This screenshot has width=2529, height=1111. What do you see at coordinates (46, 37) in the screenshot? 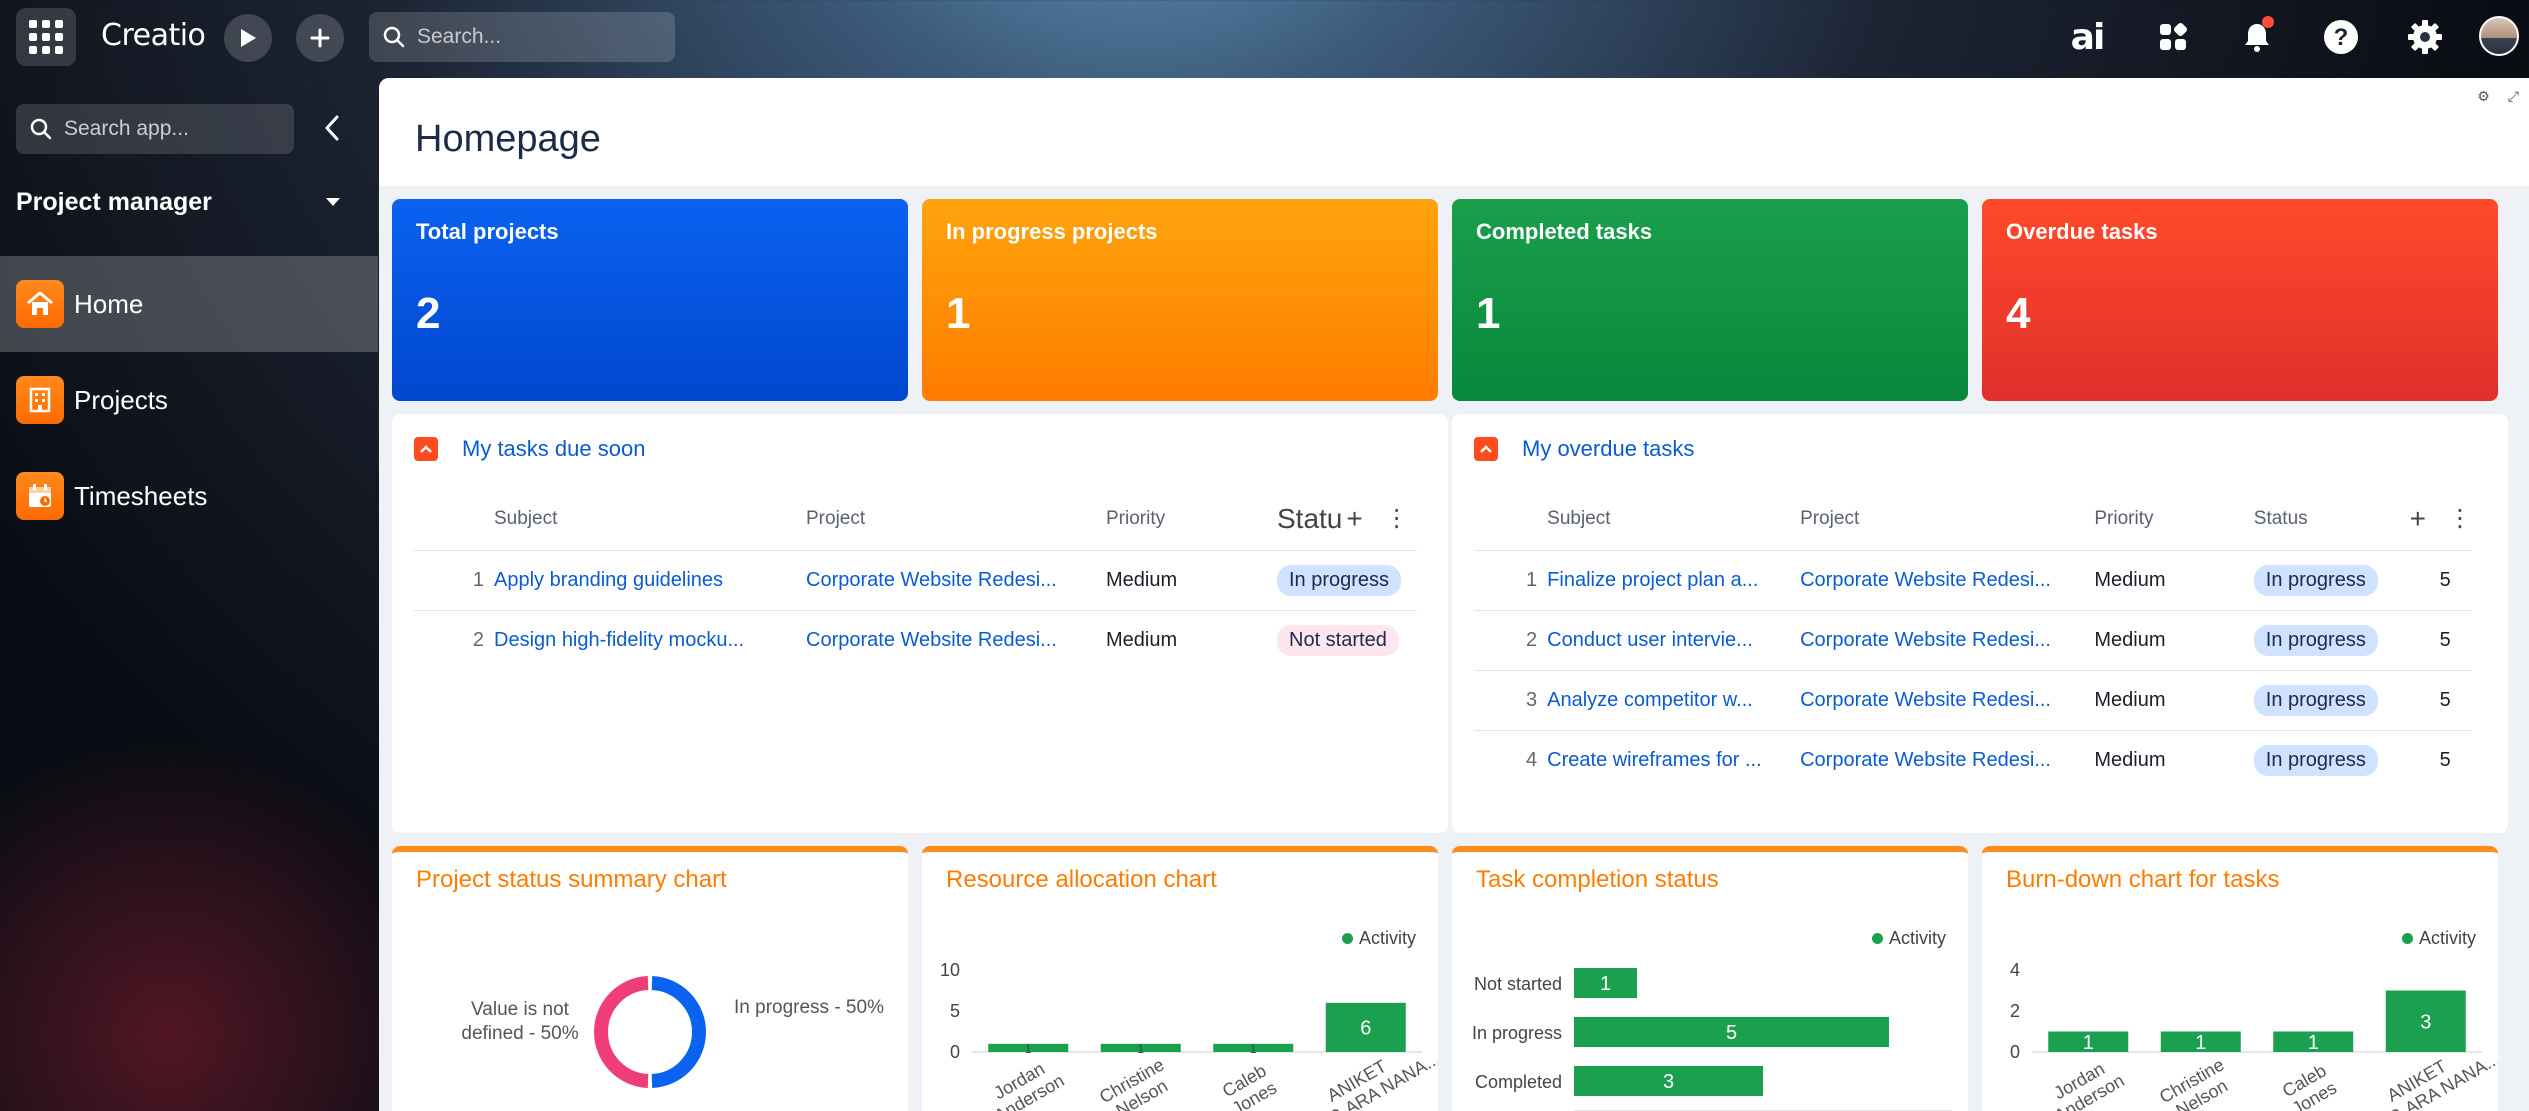
I see `app-launcher-button` at bounding box center [46, 37].